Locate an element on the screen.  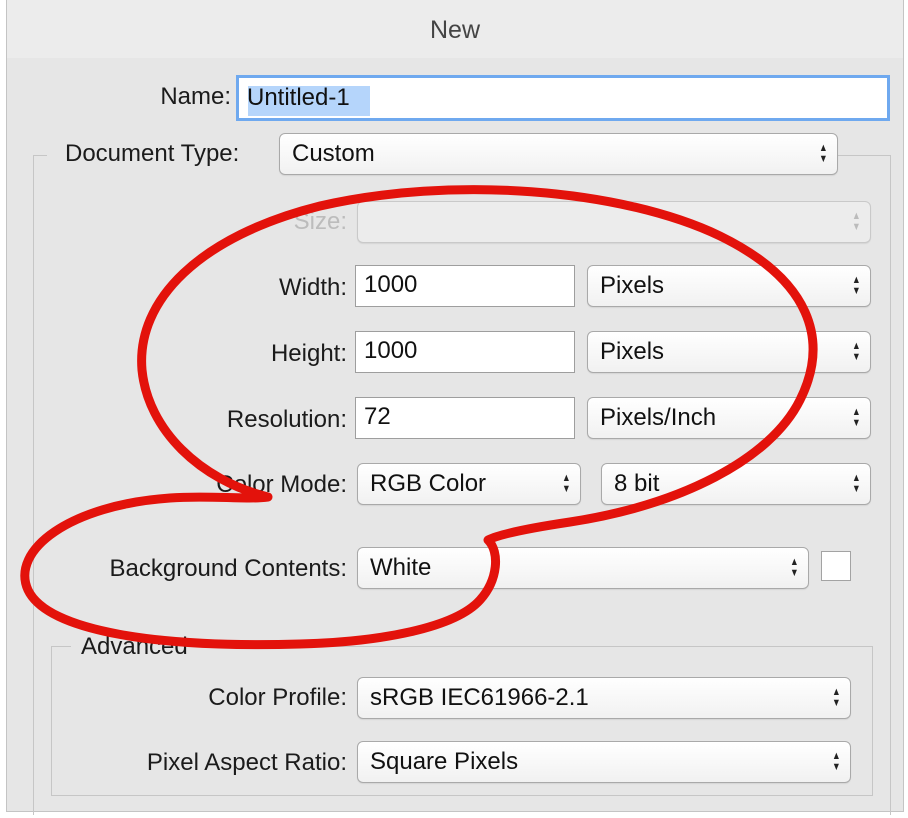
window-title: New is located at coordinates (454, 30).